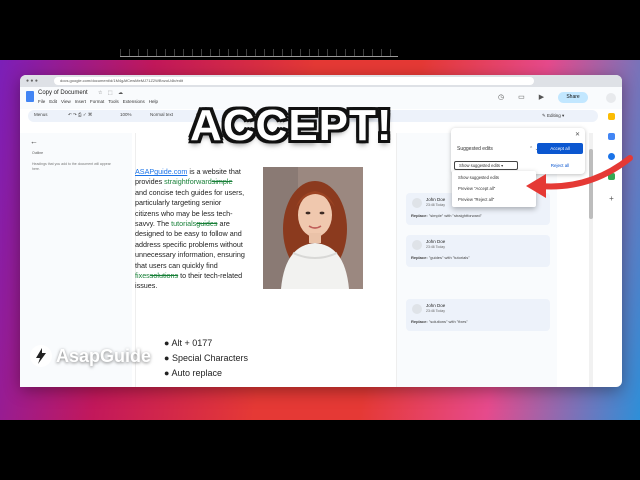 This screenshot has width=640, height=480. Describe the element at coordinates (134, 101) in the screenshot. I see `menu-extensions: Extensions` at that location.